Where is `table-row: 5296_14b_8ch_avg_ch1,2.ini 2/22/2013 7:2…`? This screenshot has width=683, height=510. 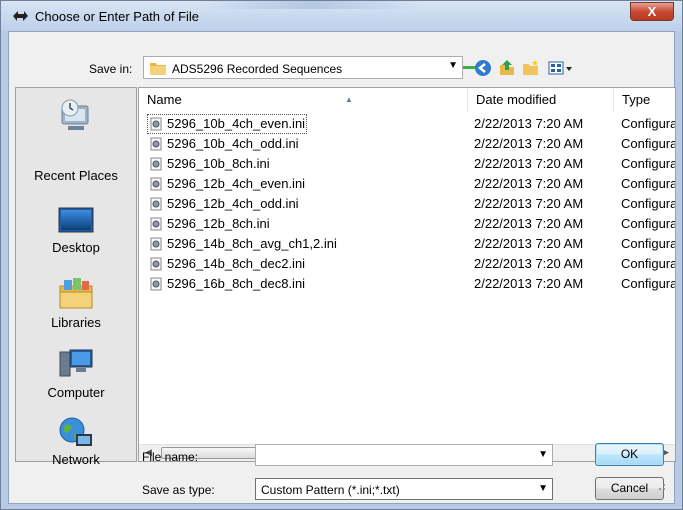
table-row: 5296_14b_8ch_avg_ch1,2.ini 2/22/2013 7:2… is located at coordinates (407, 244).